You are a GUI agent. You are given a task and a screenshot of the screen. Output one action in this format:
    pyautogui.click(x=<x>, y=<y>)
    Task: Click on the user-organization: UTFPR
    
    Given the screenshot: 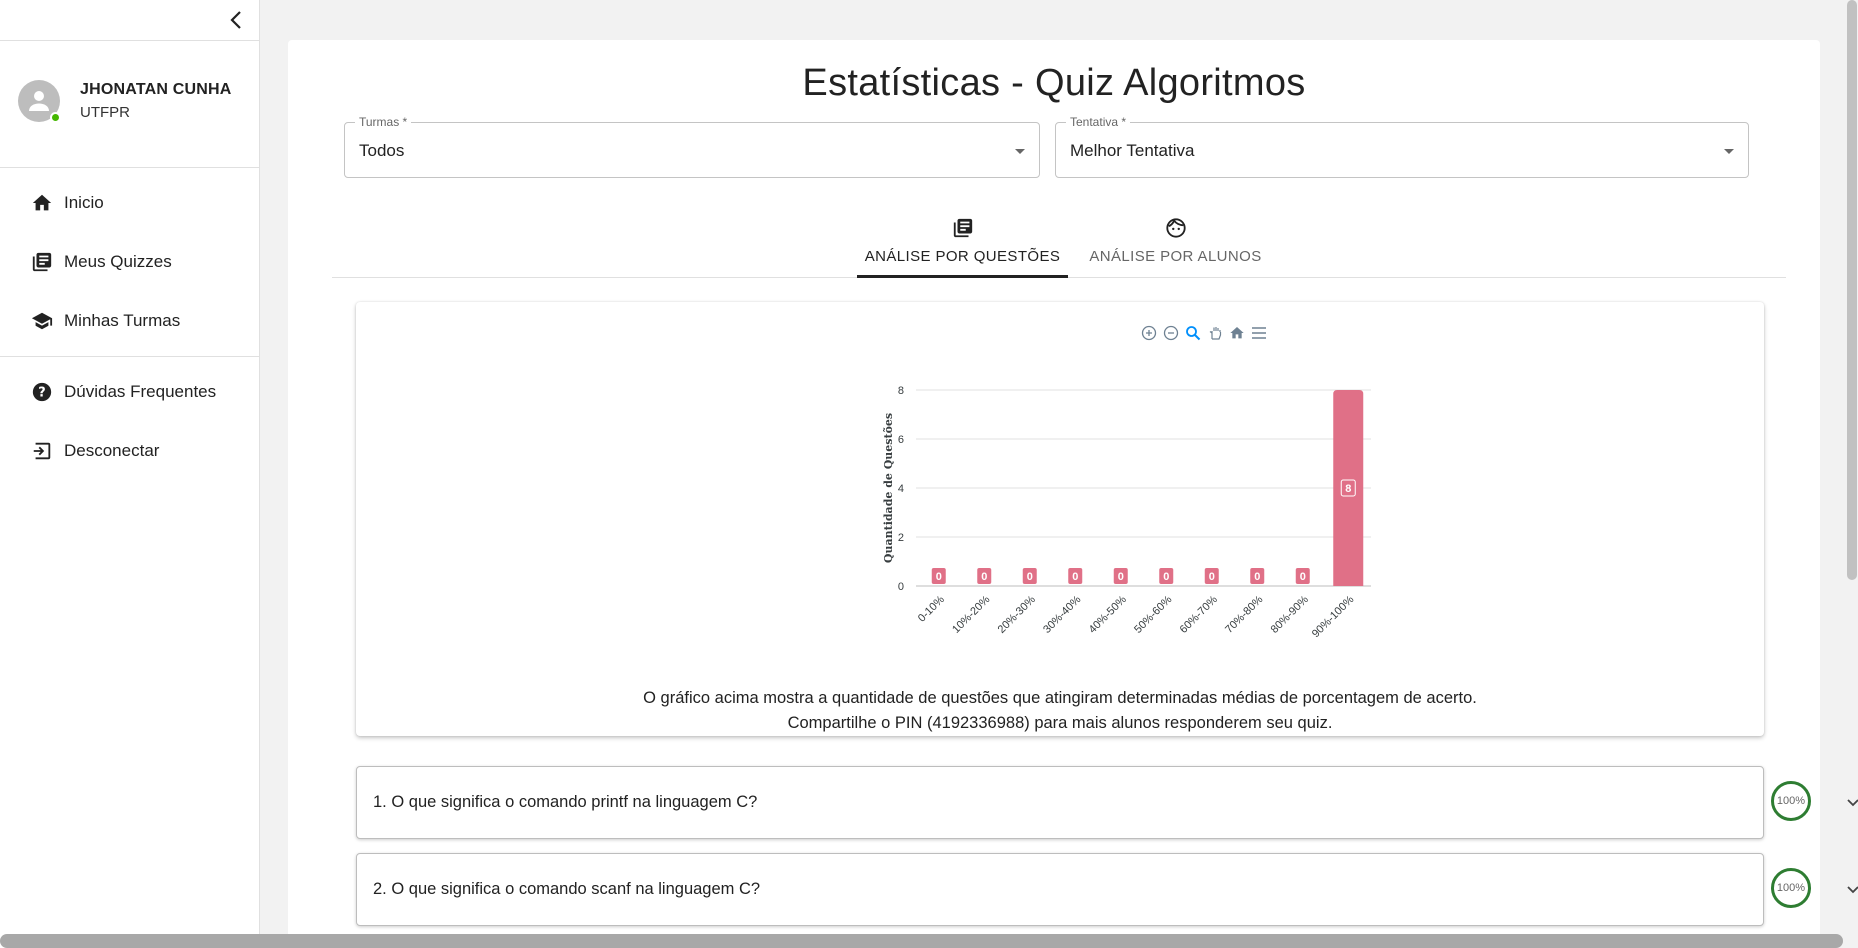 What is the action you would take?
    pyautogui.click(x=105, y=112)
    